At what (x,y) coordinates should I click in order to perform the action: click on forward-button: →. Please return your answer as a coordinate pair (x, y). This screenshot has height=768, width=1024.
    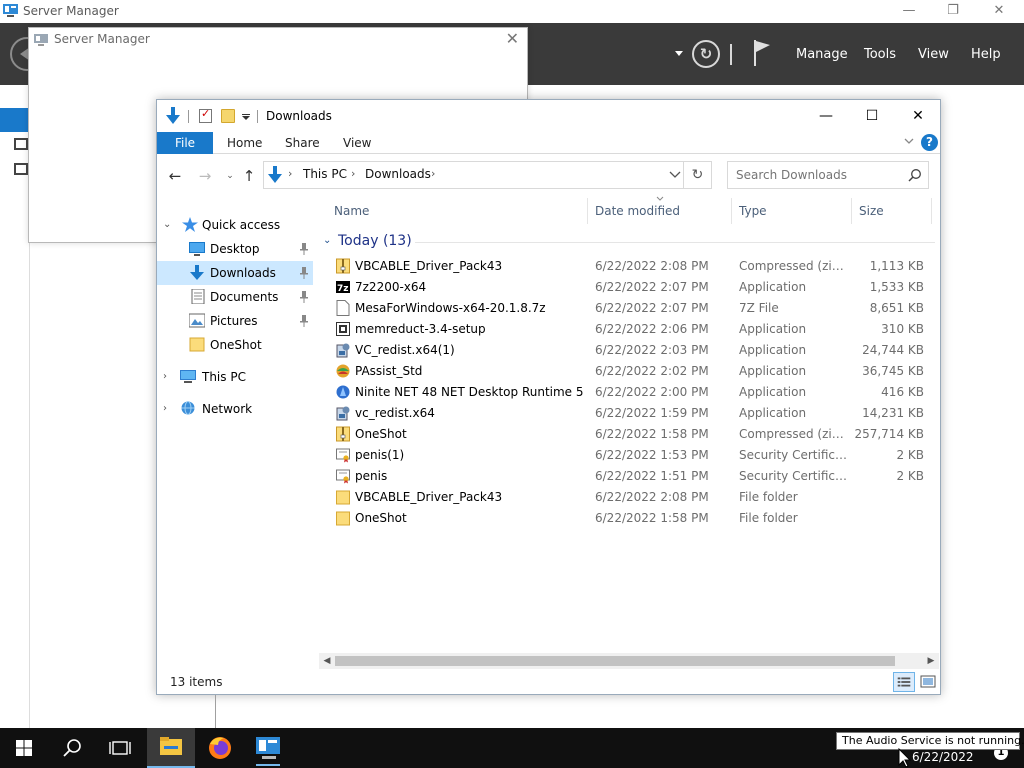
    Looking at the image, I should click on (205, 176).